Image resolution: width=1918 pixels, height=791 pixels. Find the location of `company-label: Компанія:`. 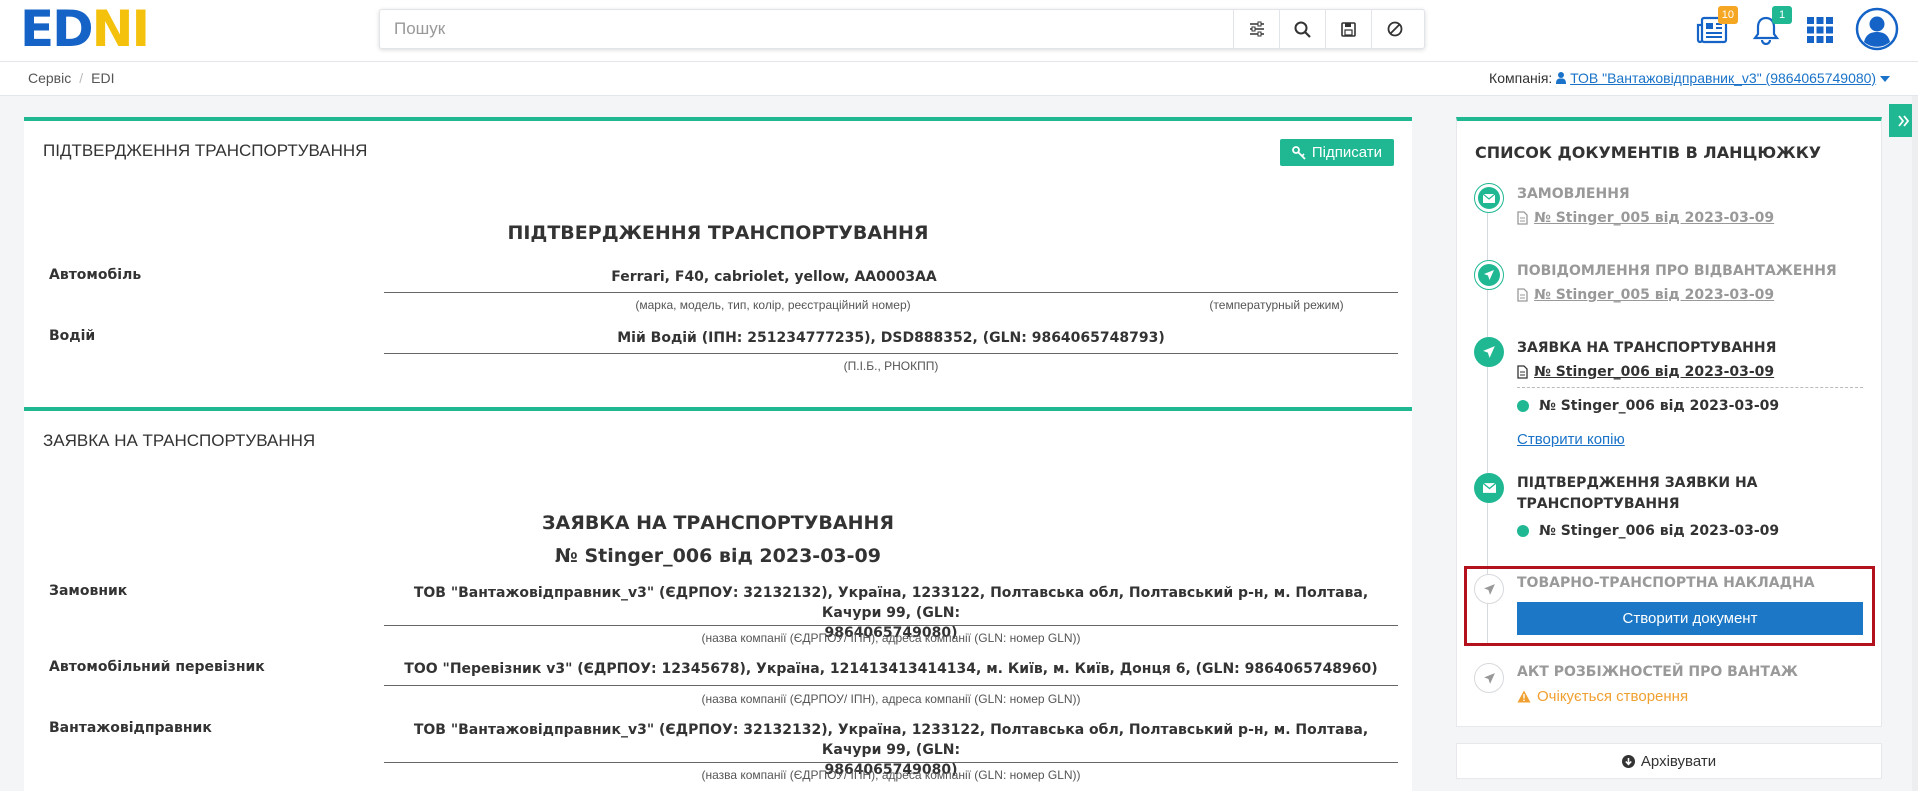

company-label: Компанія: is located at coordinates (1521, 78).